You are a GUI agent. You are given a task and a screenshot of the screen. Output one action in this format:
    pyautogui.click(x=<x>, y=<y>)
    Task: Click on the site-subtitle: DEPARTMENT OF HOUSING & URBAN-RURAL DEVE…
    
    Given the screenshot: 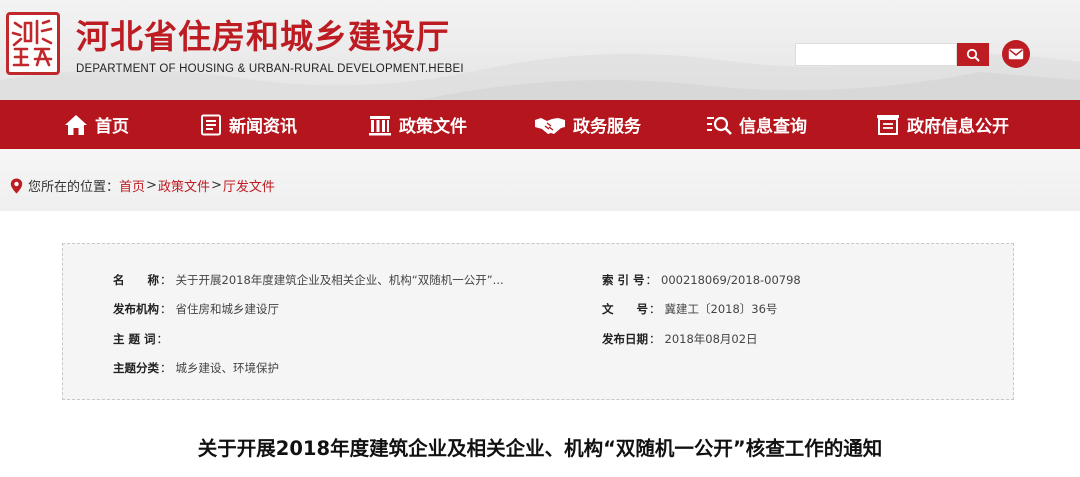 What is the action you would take?
    pyautogui.click(x=270, y=69)
    